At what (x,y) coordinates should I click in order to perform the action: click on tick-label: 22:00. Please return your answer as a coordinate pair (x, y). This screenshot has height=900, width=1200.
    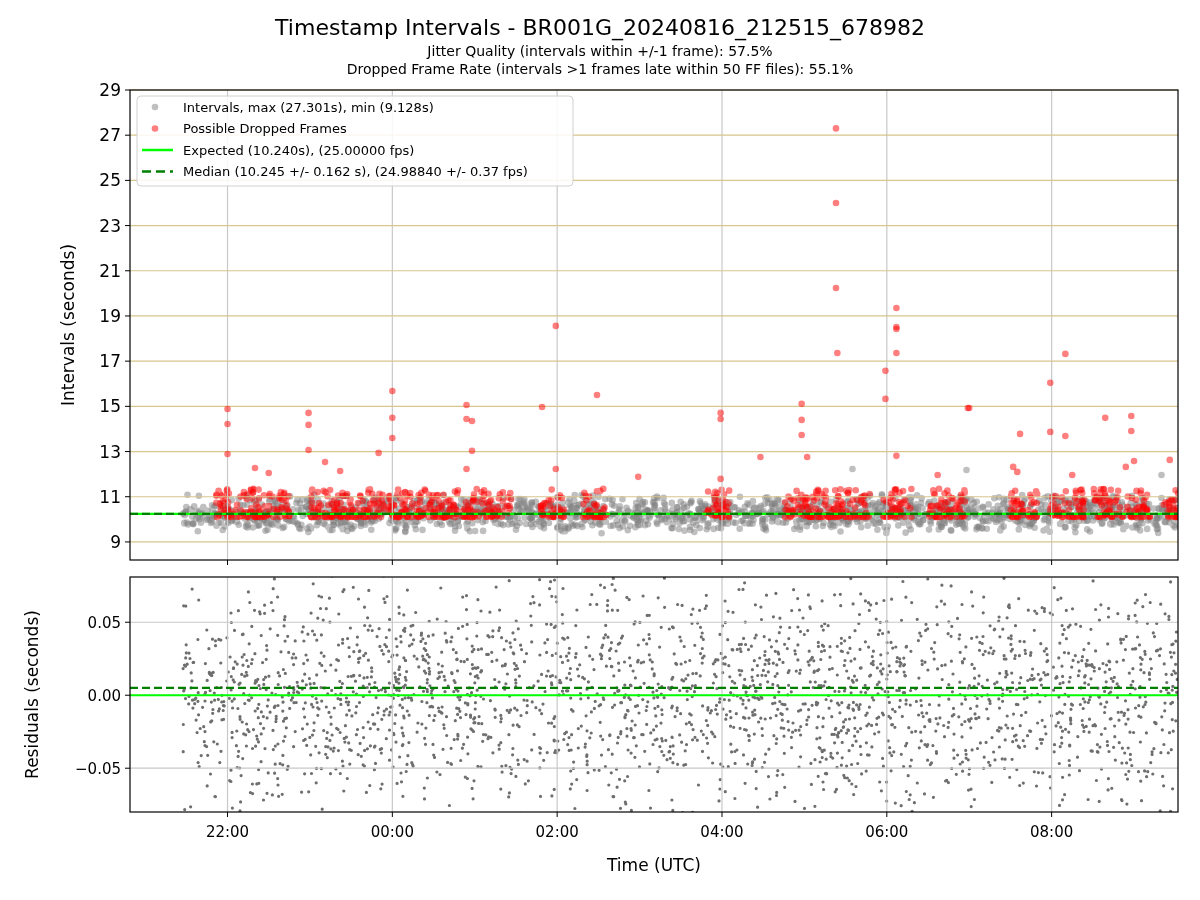
    Looking at the image, I should click on (227, 832).